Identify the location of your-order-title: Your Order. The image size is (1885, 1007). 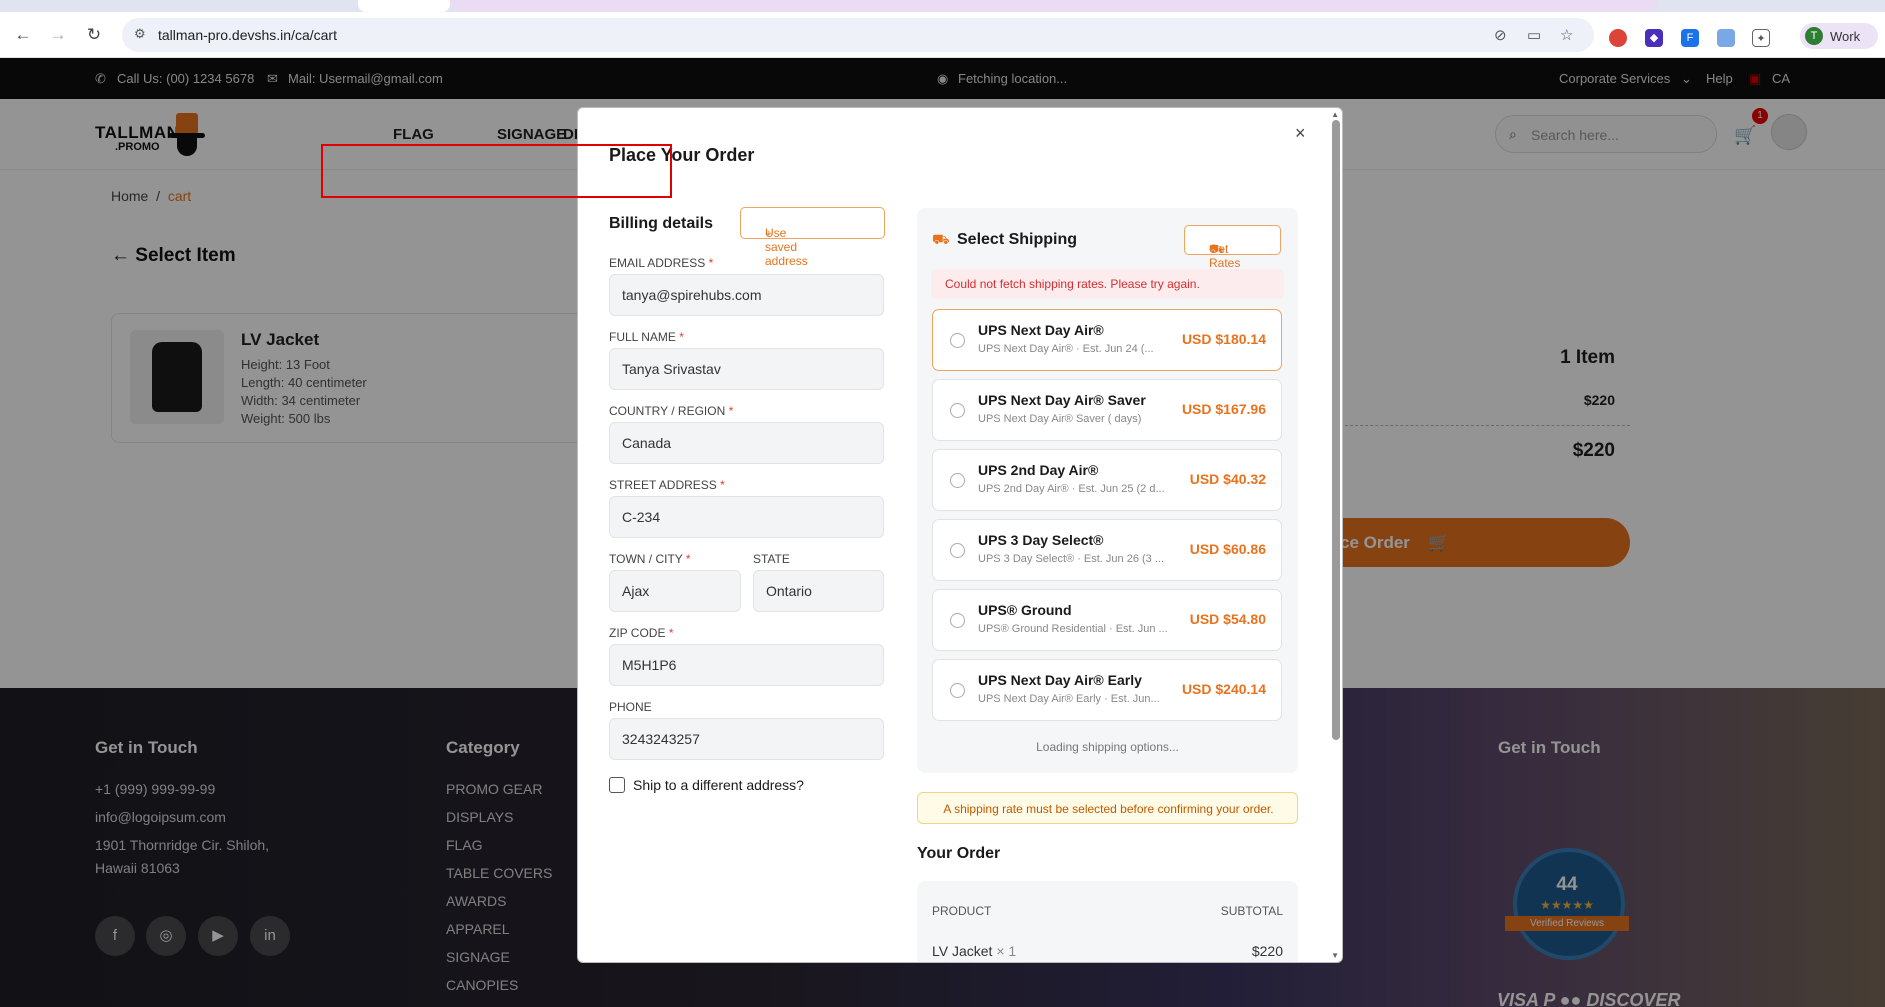
(959, 853).